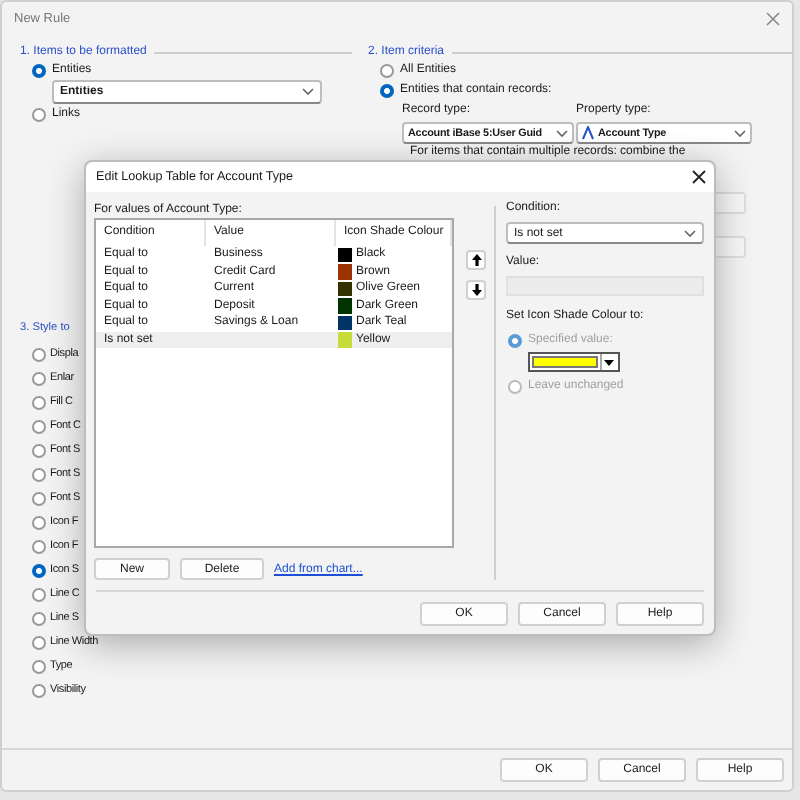 This screenshot has width=800, height=800. What do you see at coordinates (609, 362) in the screenshot?
I see `caret-icon` at bounding box center [609, 362].